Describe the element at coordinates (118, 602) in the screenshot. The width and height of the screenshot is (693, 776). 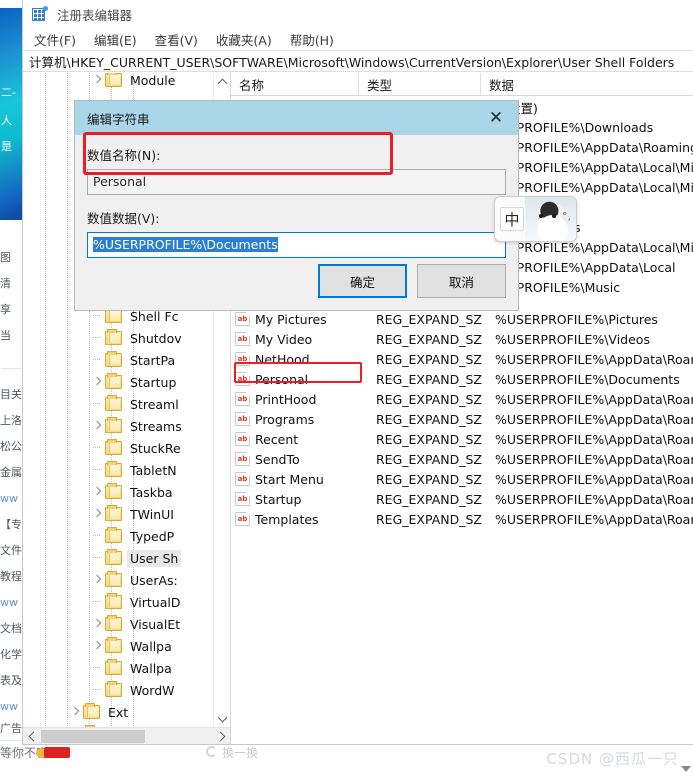
I see `tree-item-virtuald: VirtualD` at that location.